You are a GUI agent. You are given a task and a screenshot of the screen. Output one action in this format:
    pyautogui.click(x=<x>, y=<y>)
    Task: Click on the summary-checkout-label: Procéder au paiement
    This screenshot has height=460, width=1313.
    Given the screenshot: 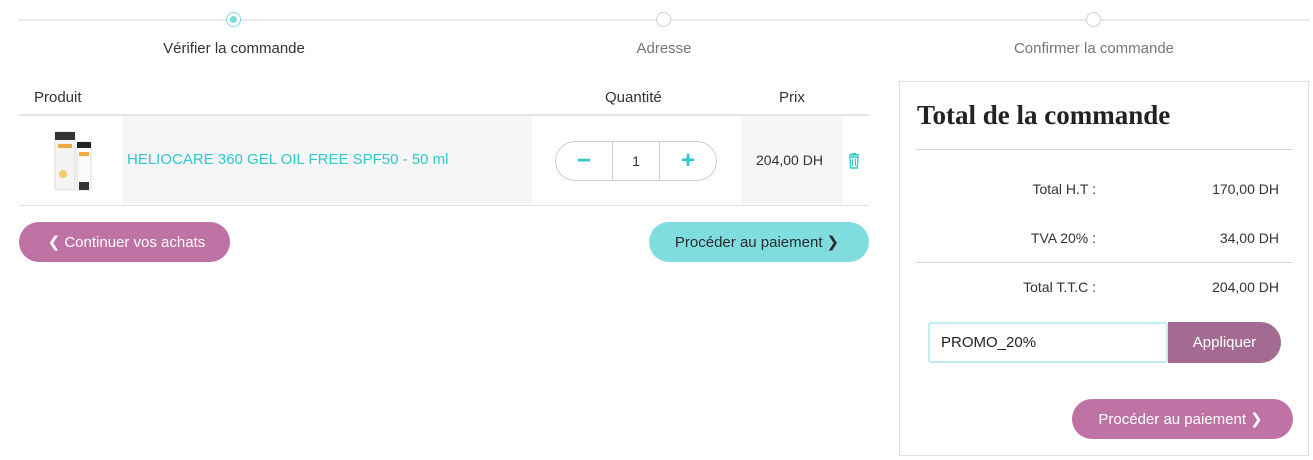 What is the action you would take?
    pyautogui.click(x=1172, y=419)
    